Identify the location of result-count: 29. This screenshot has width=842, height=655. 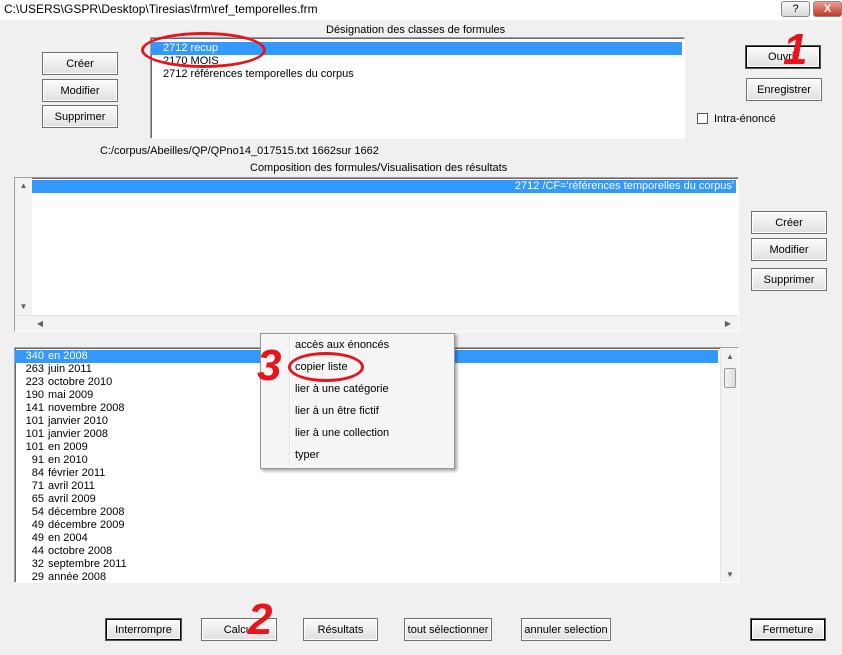
(37, 577).